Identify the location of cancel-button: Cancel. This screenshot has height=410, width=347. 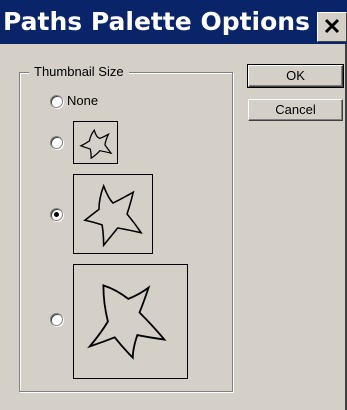
(295, 110).